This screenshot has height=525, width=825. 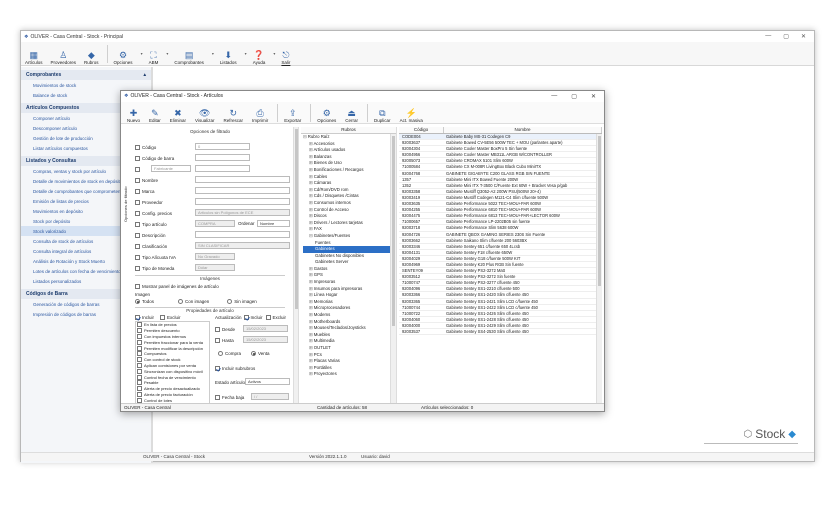 What do you see at coordinates (127, 204) in the screenshot?
I see `filter-vertical-tab: Opciones de filtrado` at bounding box center [127, 204].